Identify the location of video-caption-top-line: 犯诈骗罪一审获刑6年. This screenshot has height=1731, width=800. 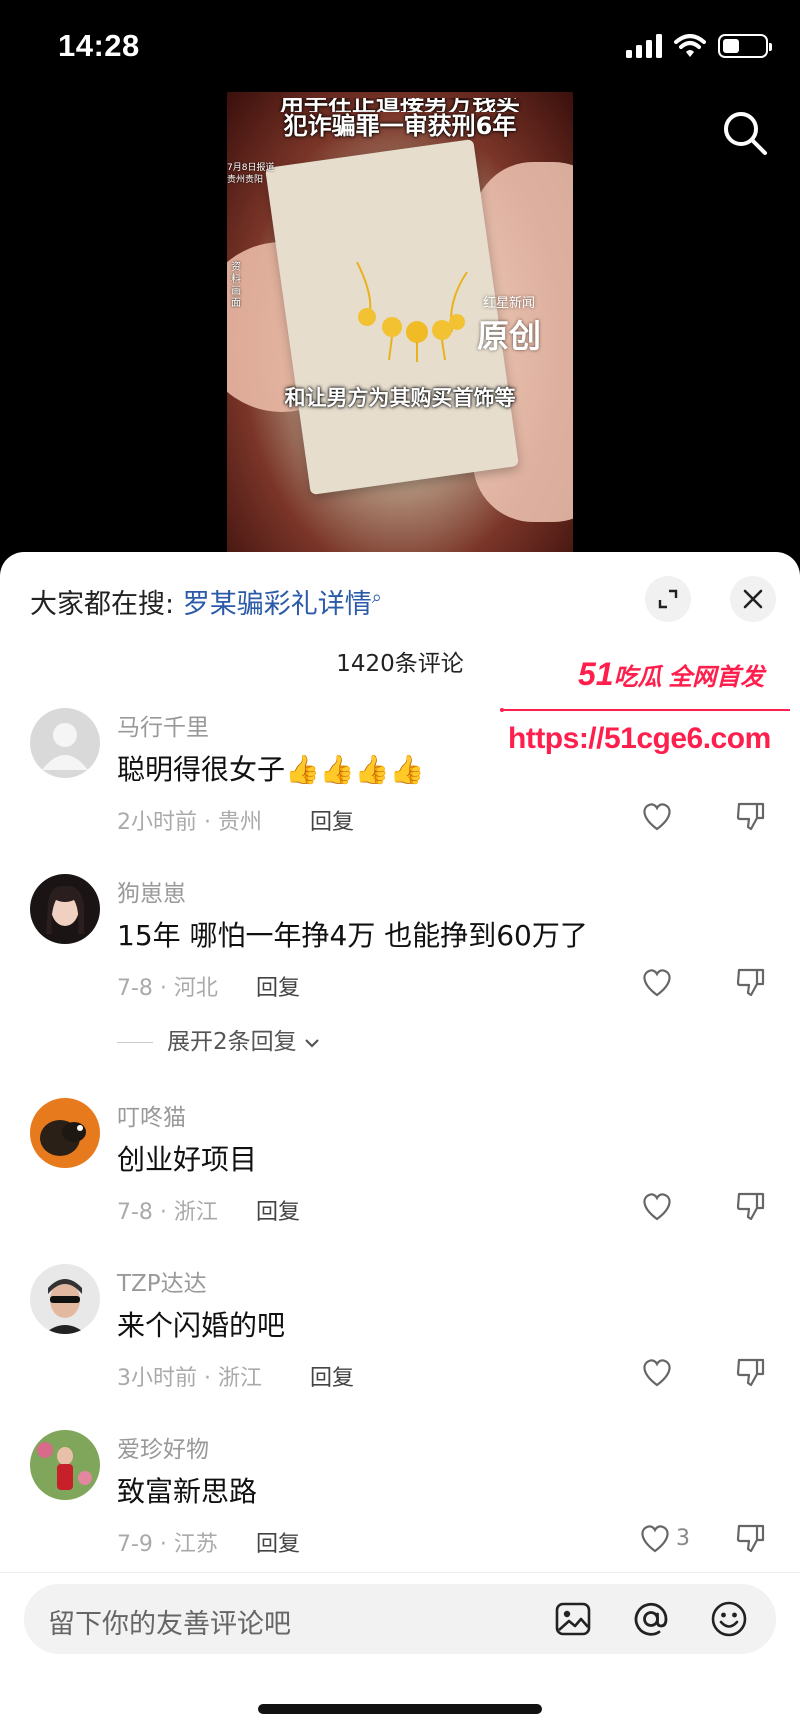
(400, 126).